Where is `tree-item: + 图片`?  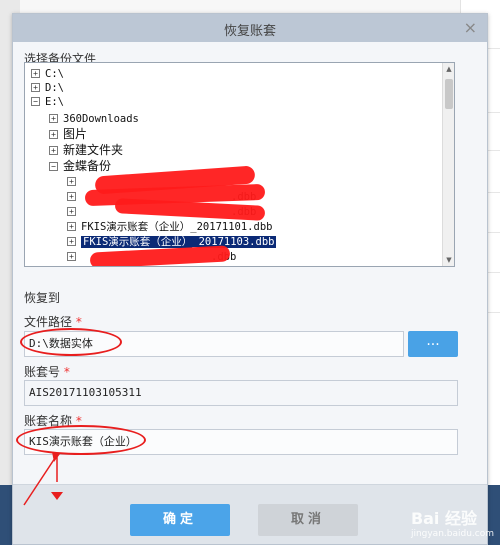 tree-item: + 图片 is located at coordinates (68, 134).